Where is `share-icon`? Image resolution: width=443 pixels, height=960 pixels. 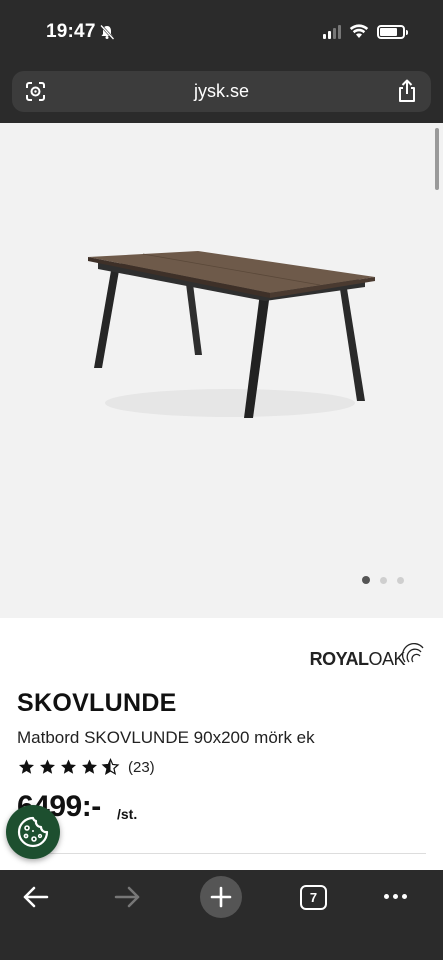
share-icon is located at coordinates (407, 91).